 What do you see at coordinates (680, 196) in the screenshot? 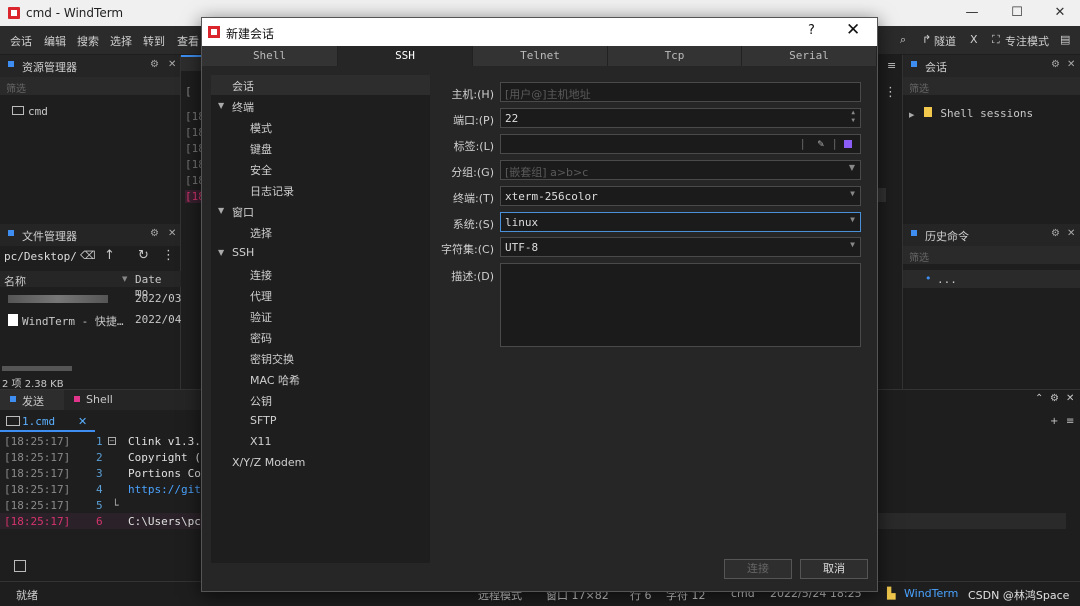
I see `terminal-type-select: xterm-256color ▼` at bounding box center [680, 196].